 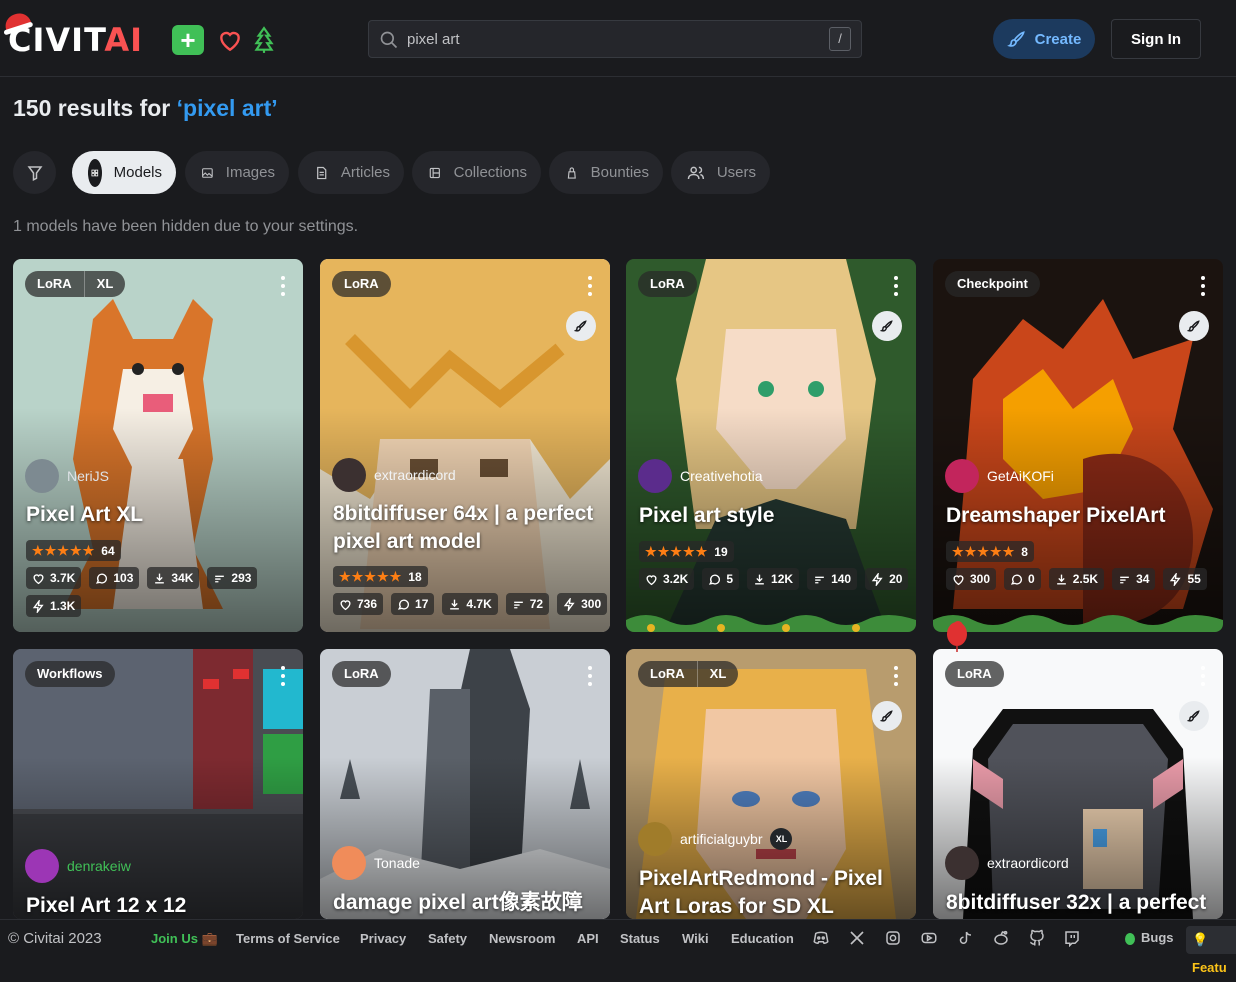 What do you see at coordinates (264, 40) in the screenshot?
I see `tree-icon` at bounding box center [264, 40].